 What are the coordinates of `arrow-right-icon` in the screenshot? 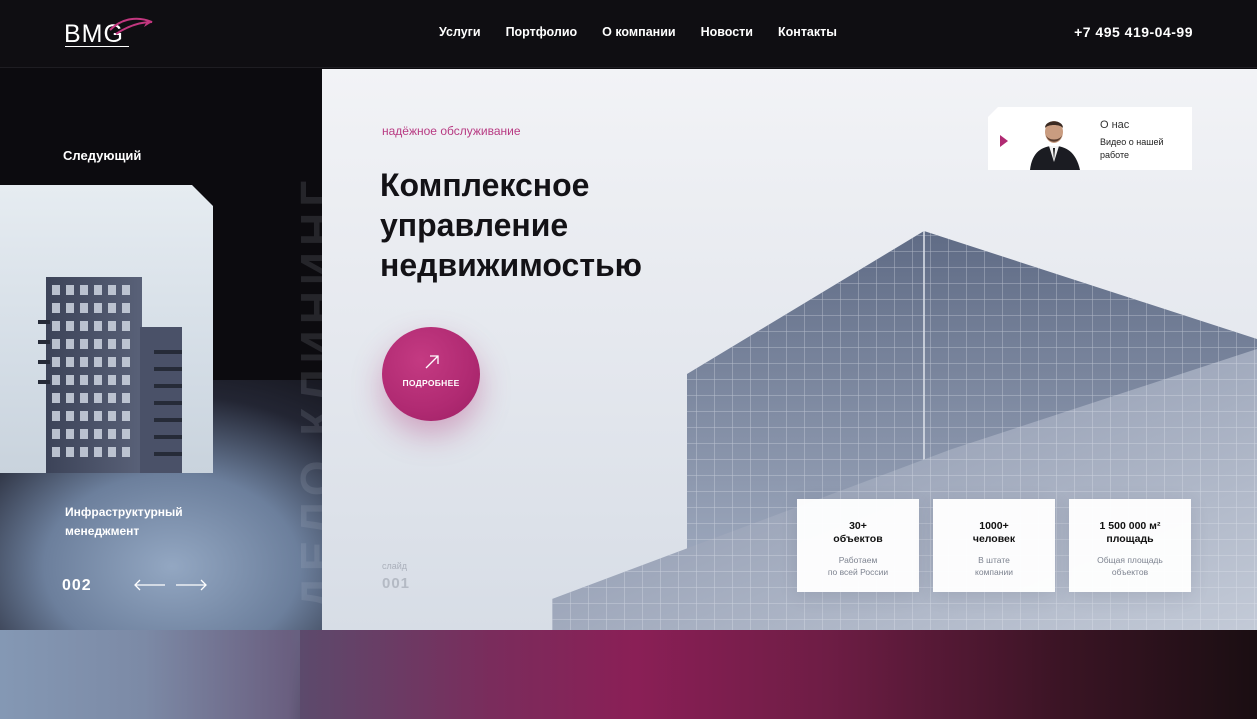 It's located at (191, 585).